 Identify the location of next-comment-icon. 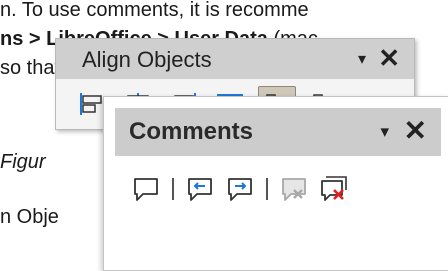
(240, 189).